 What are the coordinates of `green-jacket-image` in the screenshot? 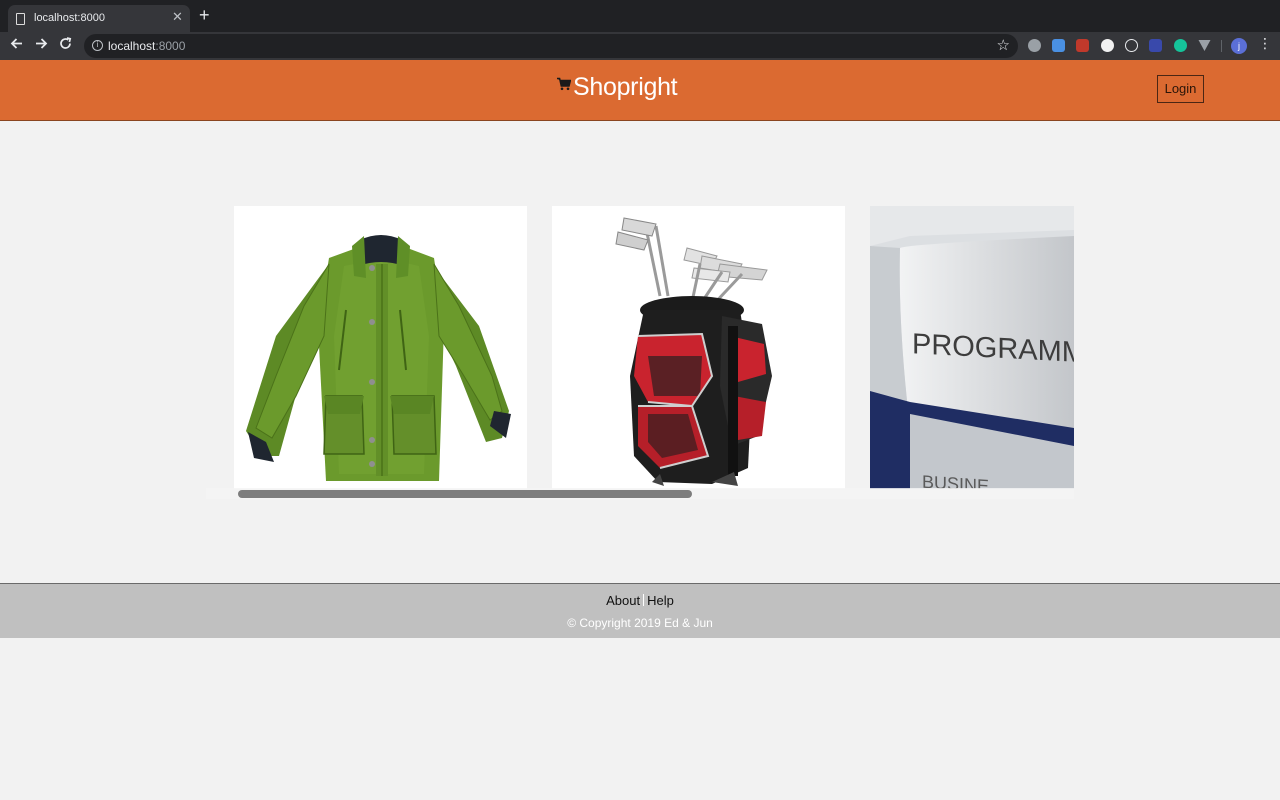 It's located at (378, 358).